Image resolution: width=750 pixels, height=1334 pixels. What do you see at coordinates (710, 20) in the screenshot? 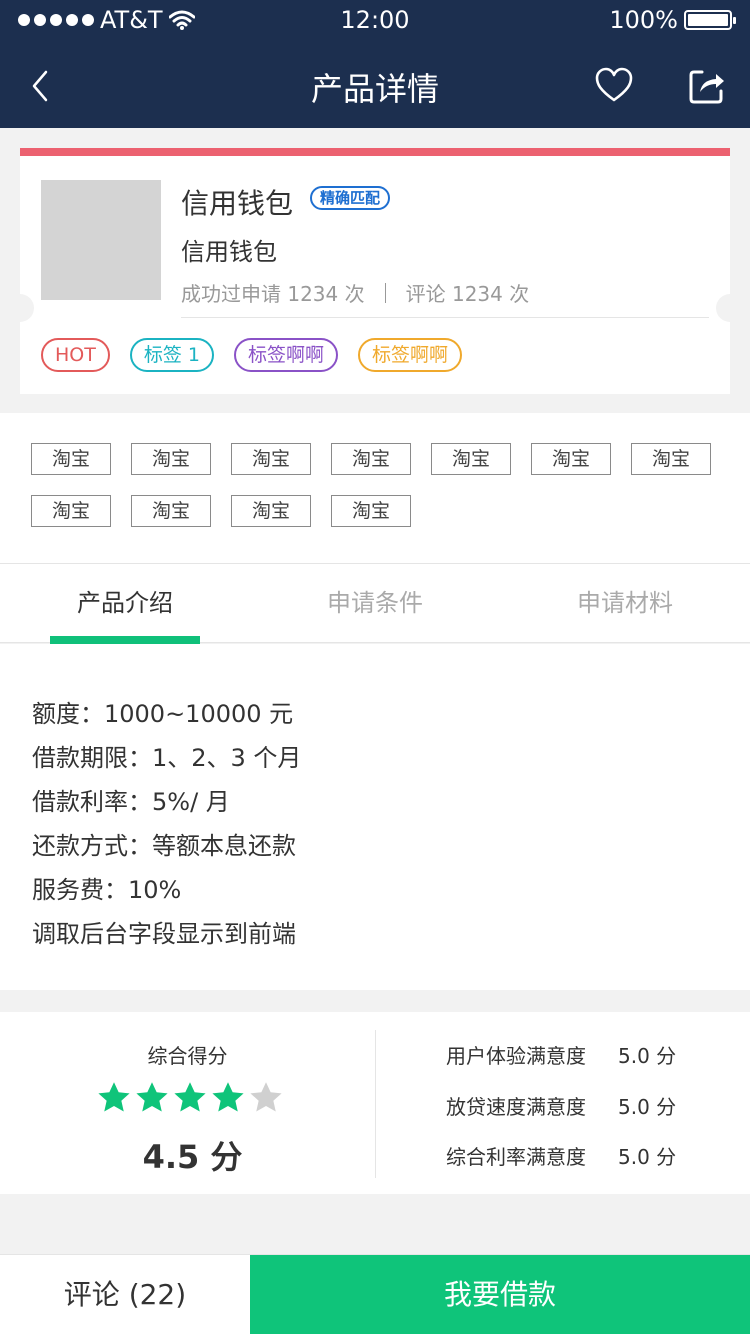
I see `battery-icon` at bounding box center [710, 20].